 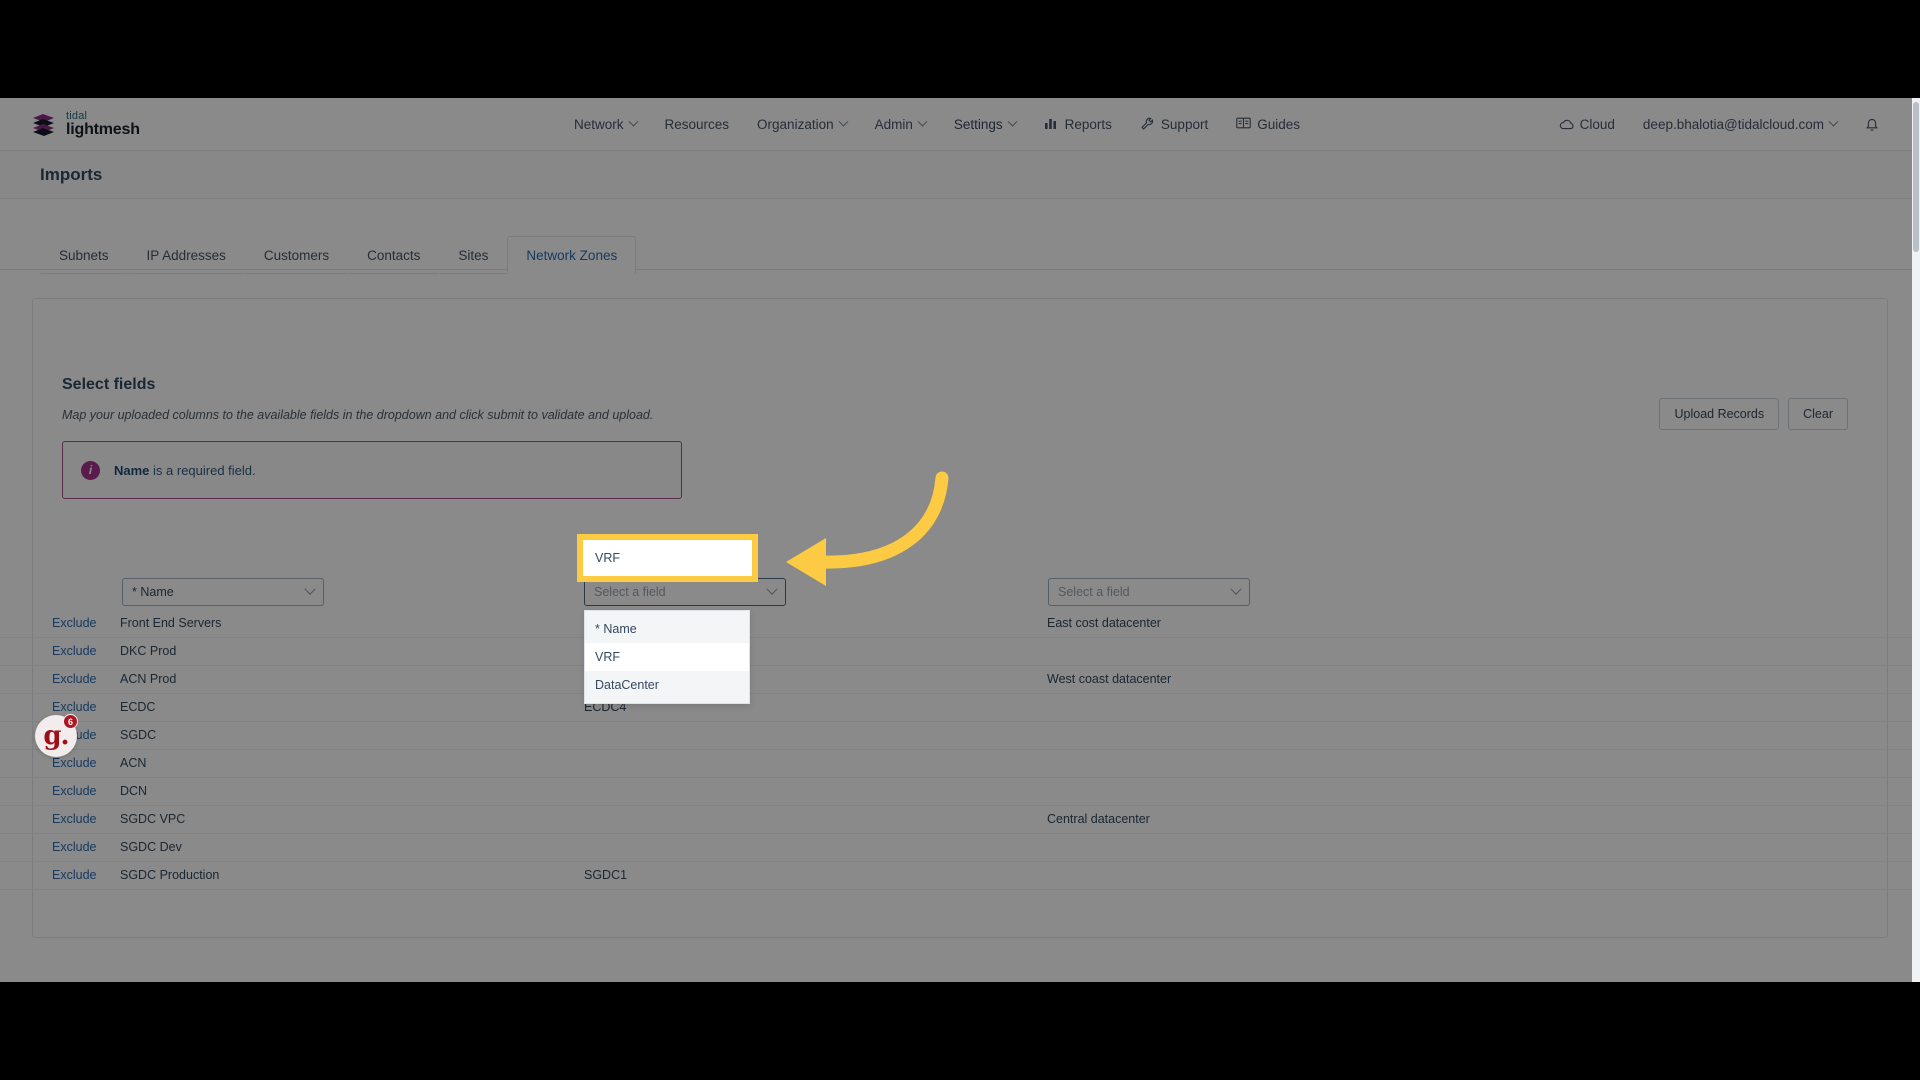 I want to click on vertical-scrollbar, so click(x=1916, y=540).